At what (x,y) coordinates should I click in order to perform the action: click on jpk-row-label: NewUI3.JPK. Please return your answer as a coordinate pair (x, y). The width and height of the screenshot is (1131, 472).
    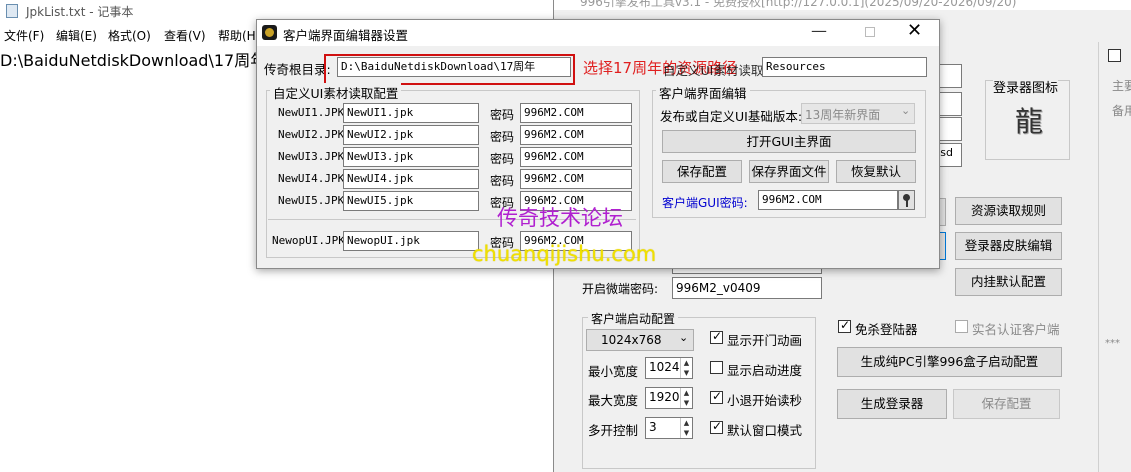
    Looking at the image, I should click on (311, 156).